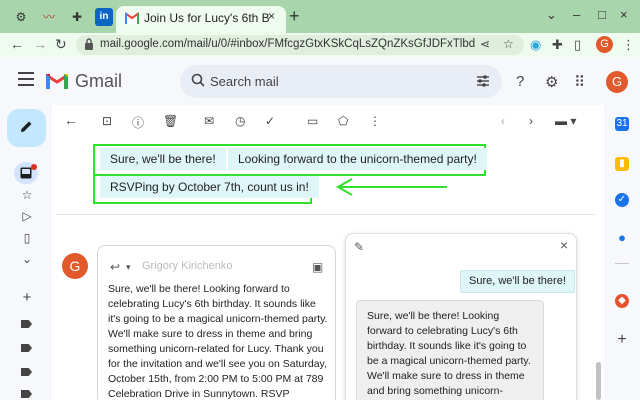 The image size is (640, 400). I want to click on account-avatar: G, so click(617, 82).